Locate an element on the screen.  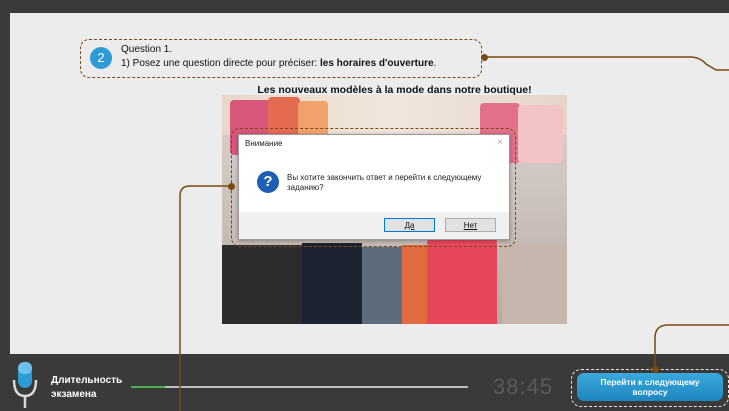
button-callout-line is located at coordinates (691, 346).